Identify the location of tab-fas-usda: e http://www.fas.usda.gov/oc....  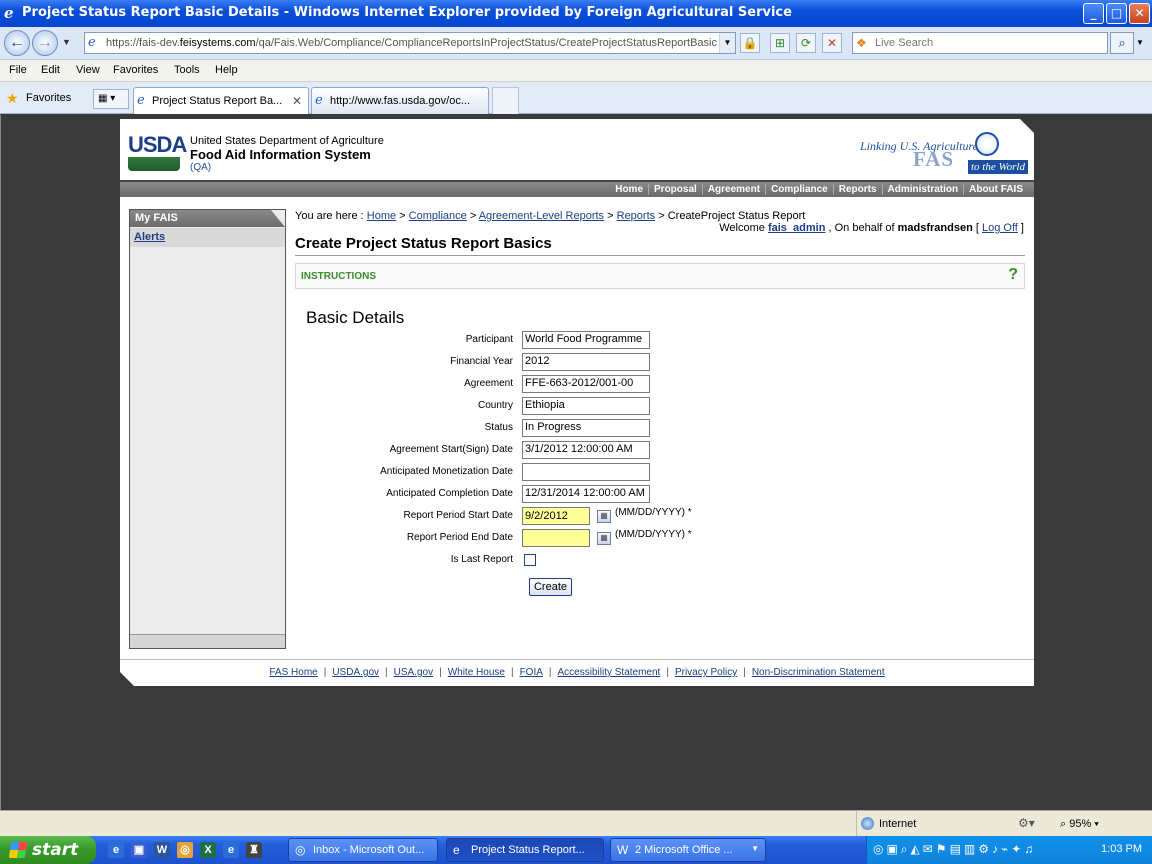
(400, 100).